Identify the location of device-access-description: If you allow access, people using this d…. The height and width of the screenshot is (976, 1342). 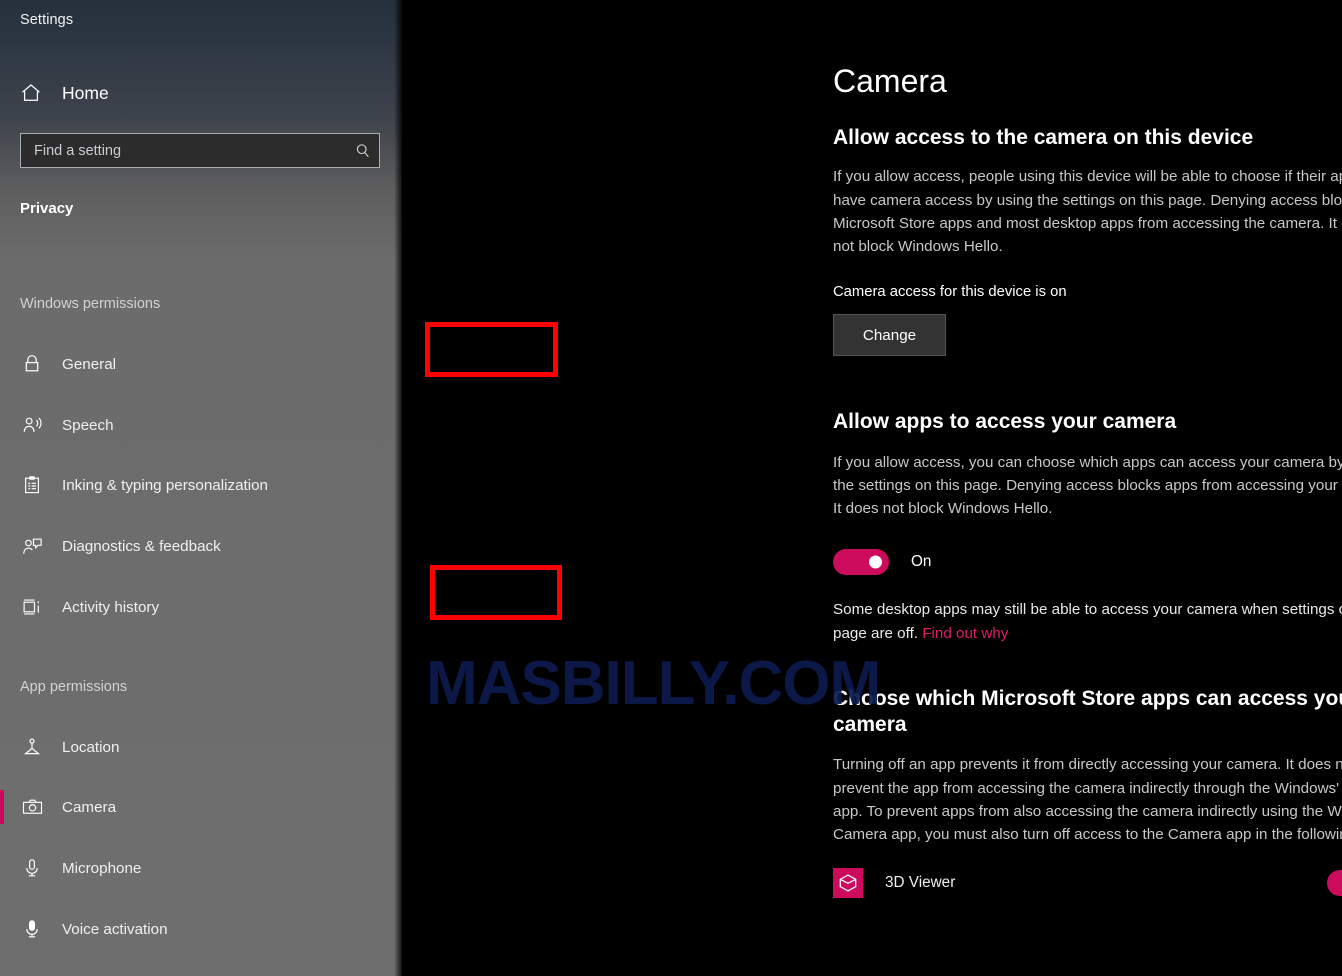
(1087, 212).